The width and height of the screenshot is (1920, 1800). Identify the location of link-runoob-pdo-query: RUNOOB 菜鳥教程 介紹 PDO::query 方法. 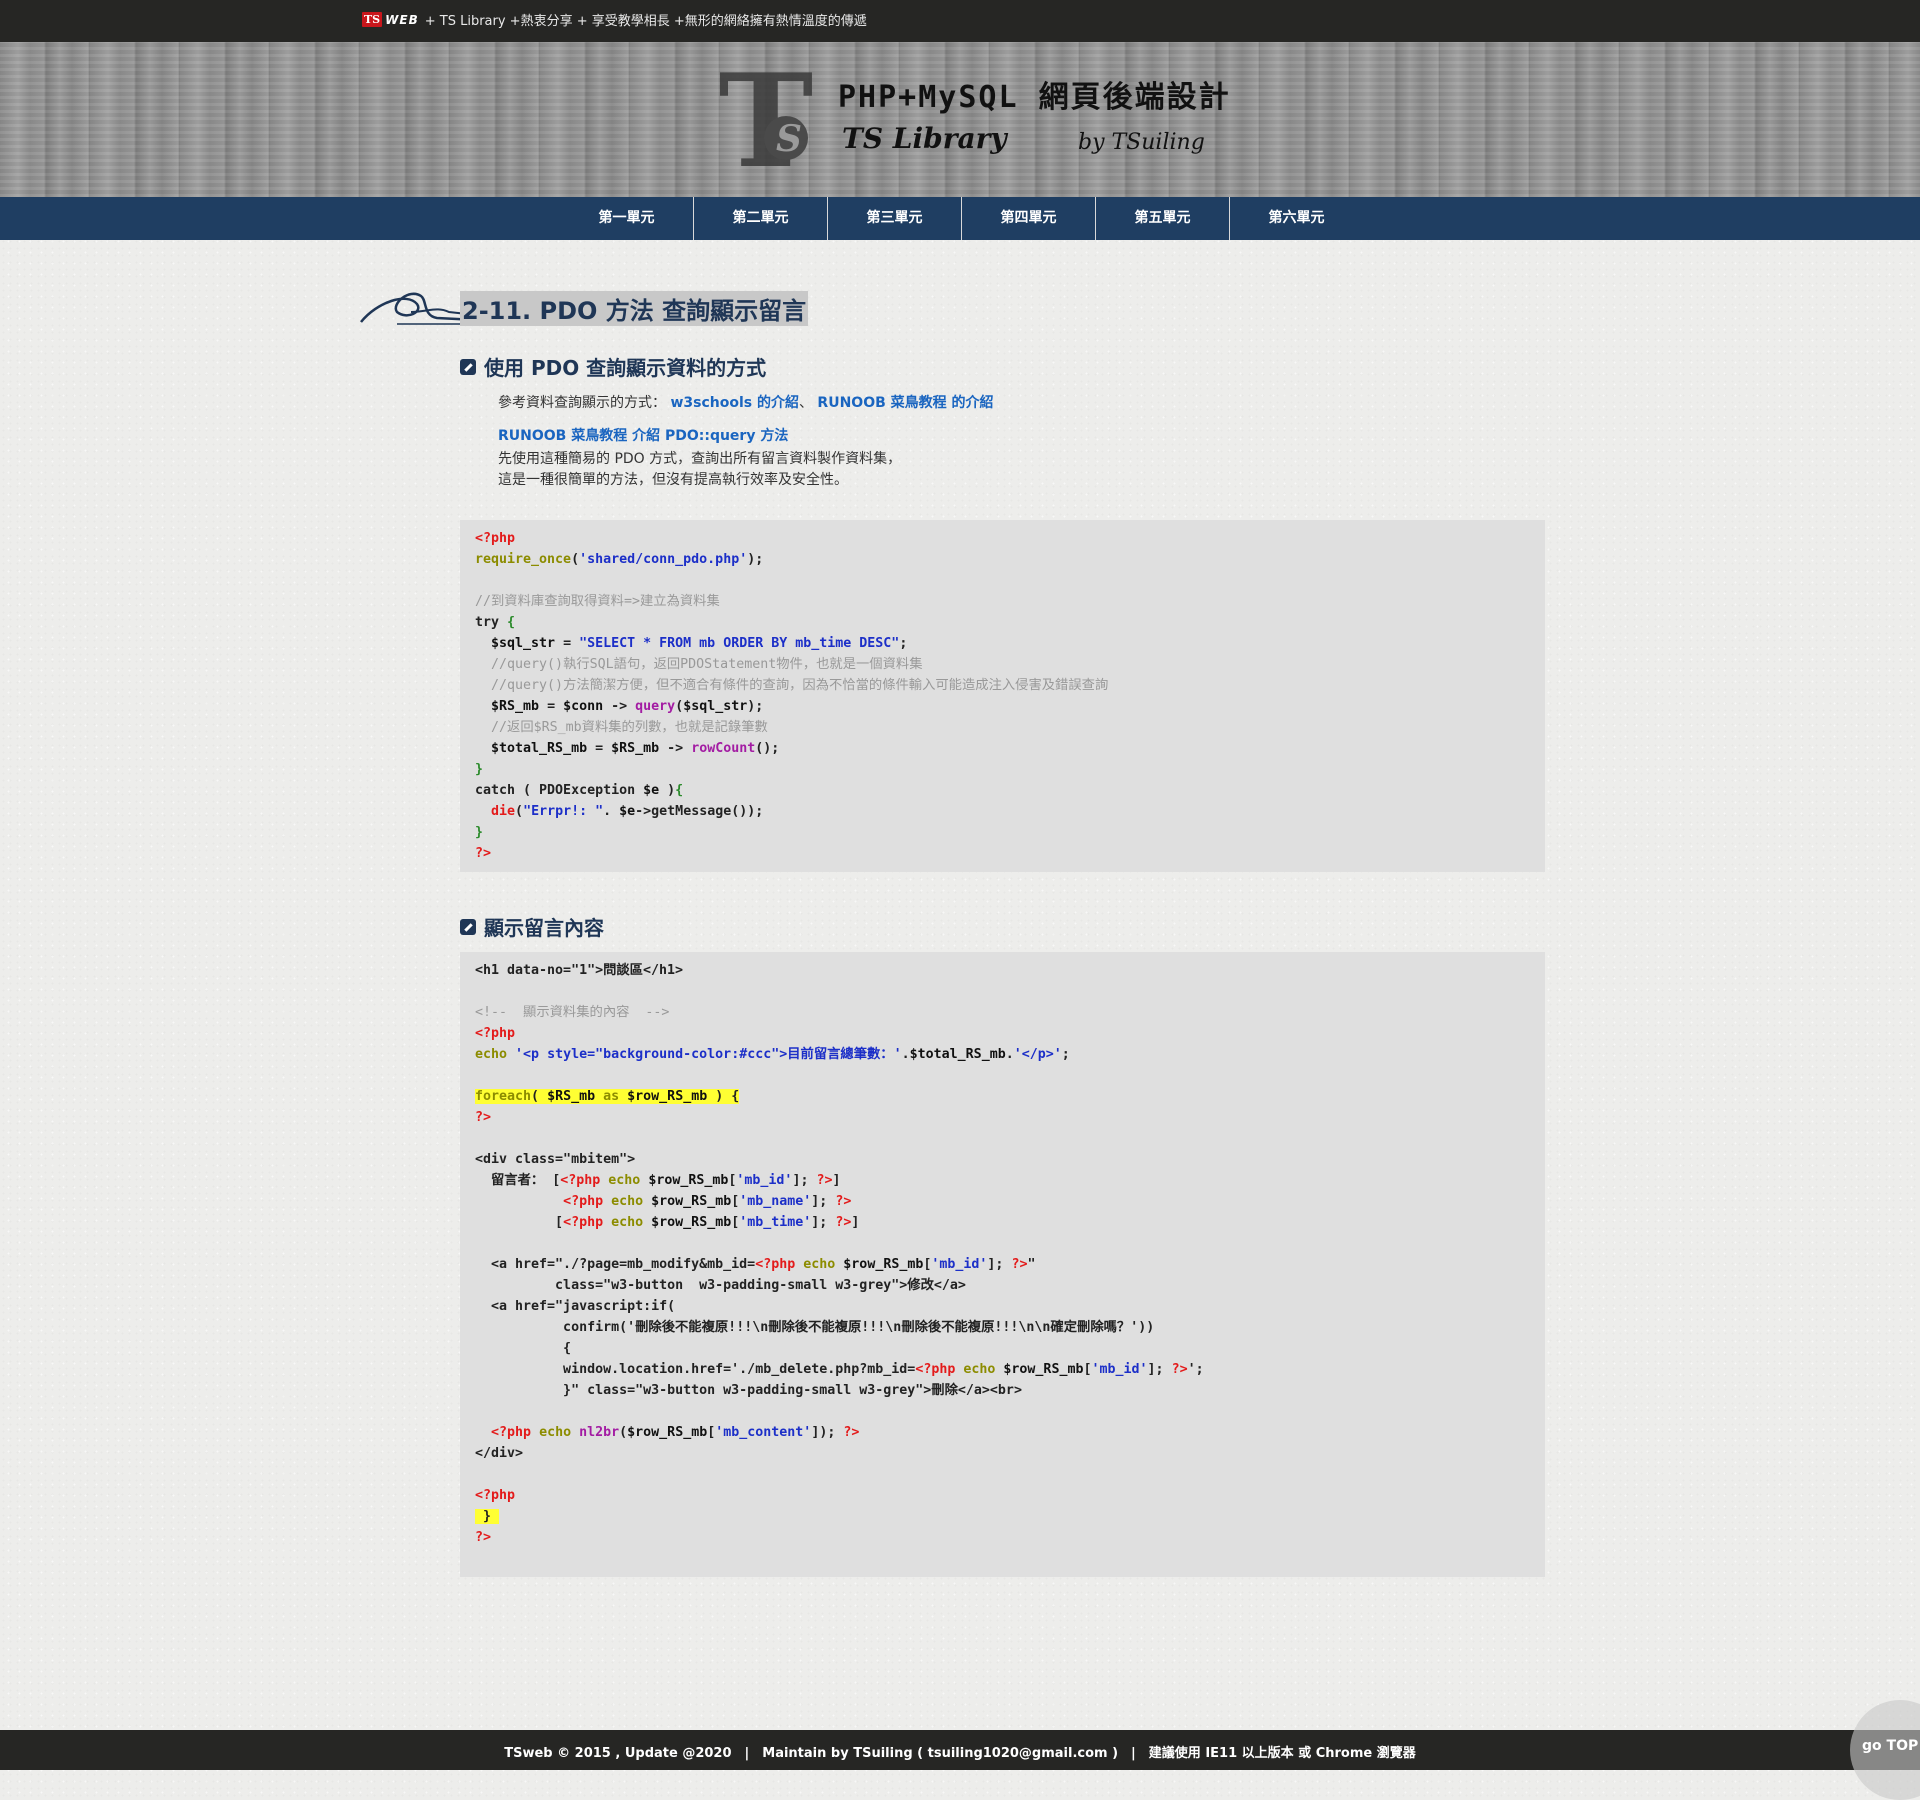
(643, 436).